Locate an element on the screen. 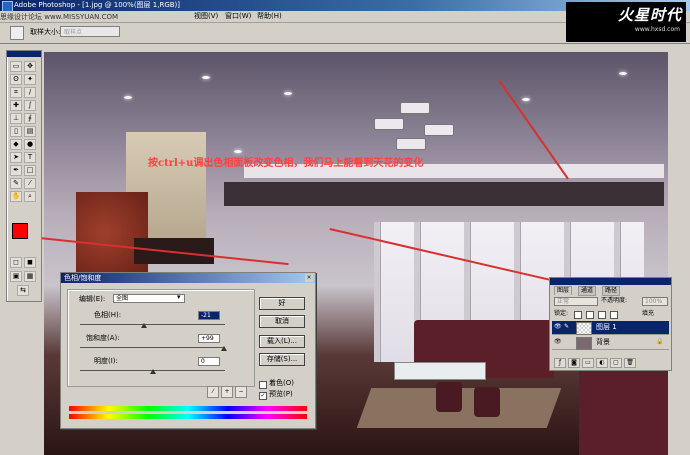  layer-mask-icon: ◙ is located at coordinates (574, 363).